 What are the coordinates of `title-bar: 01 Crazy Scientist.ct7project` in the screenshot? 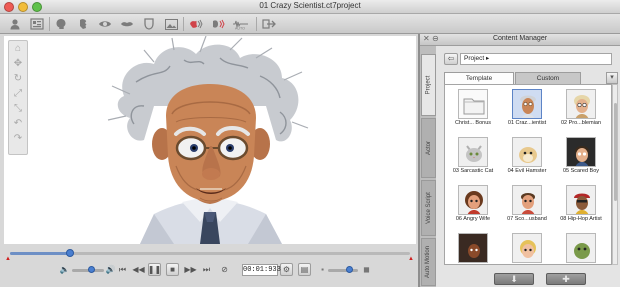 It's located at (310, 7).